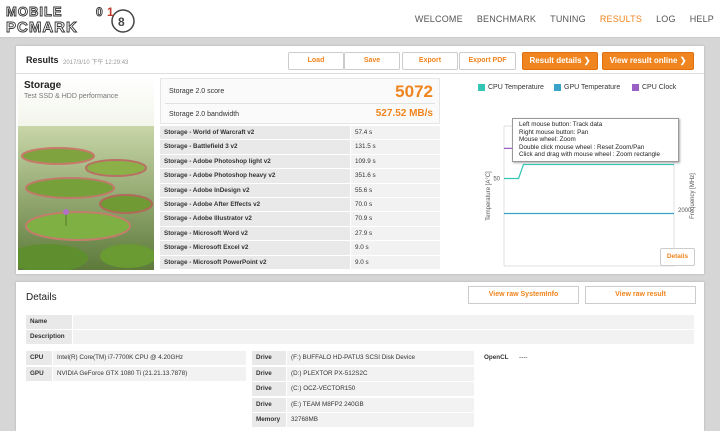  Describe the element at coordinates (395, 176) in the screenshot. I see `test-value: 351.6 s` at that location.